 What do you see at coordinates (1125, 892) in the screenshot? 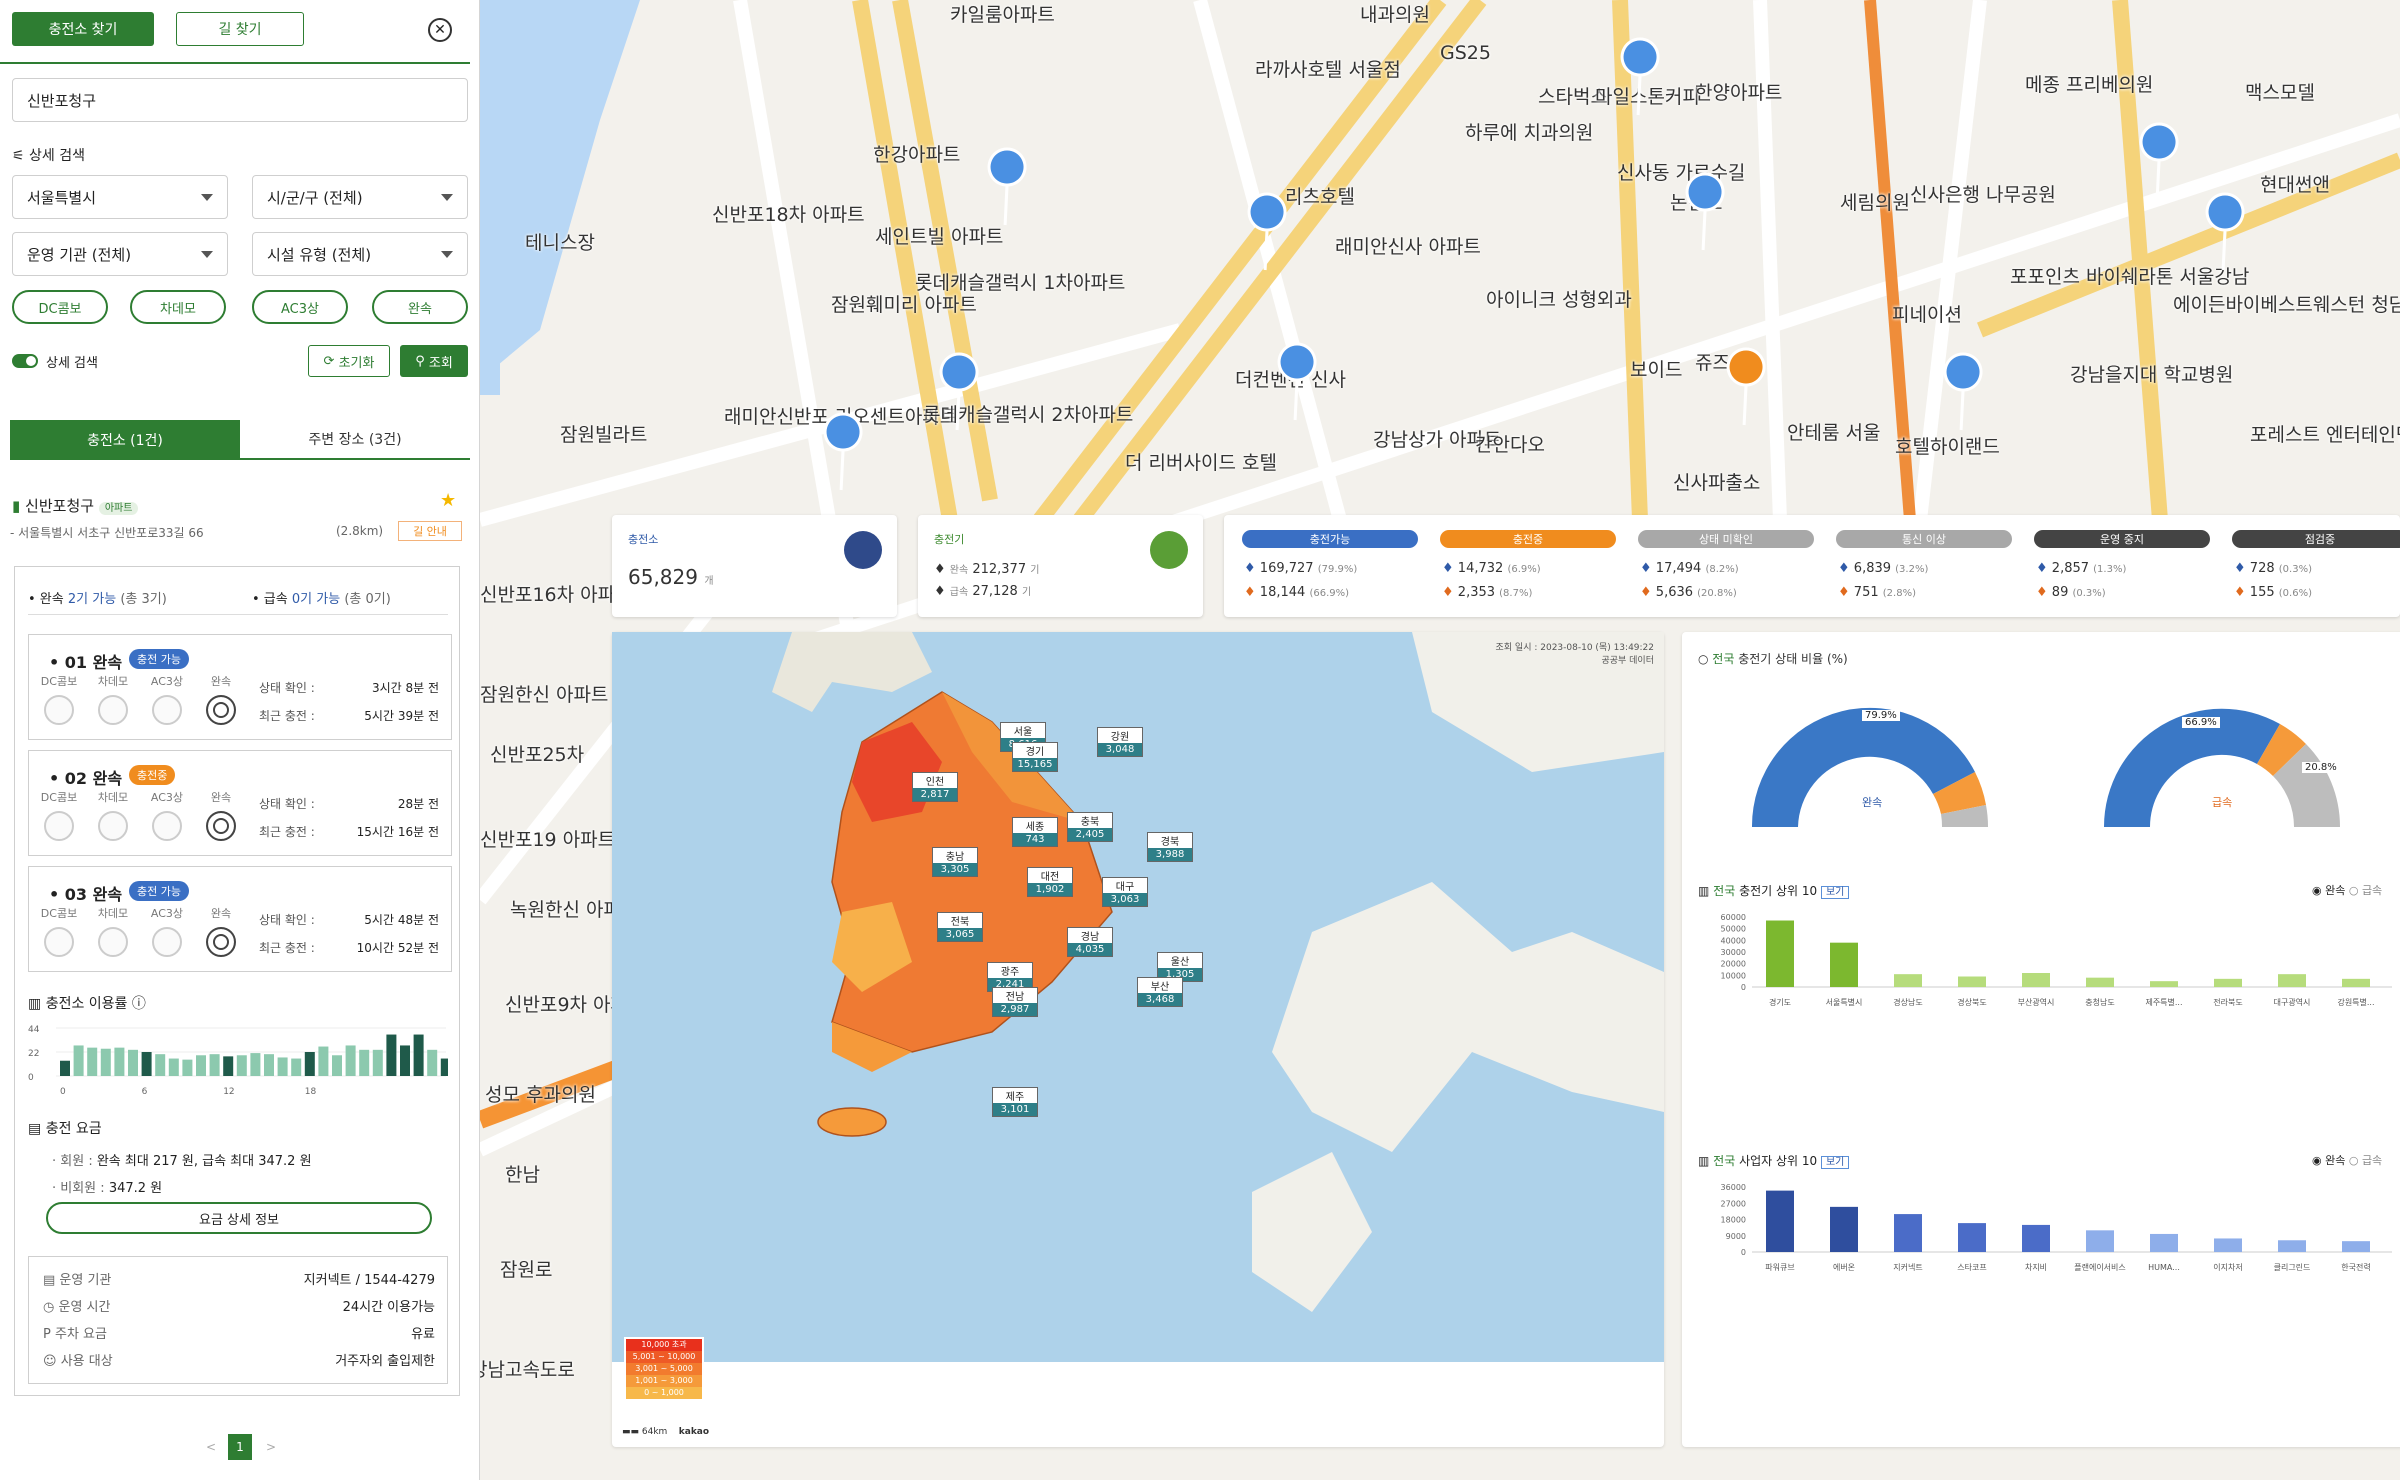
I see `region-label: 대구 3,063` at bounding box center [1125, 892].